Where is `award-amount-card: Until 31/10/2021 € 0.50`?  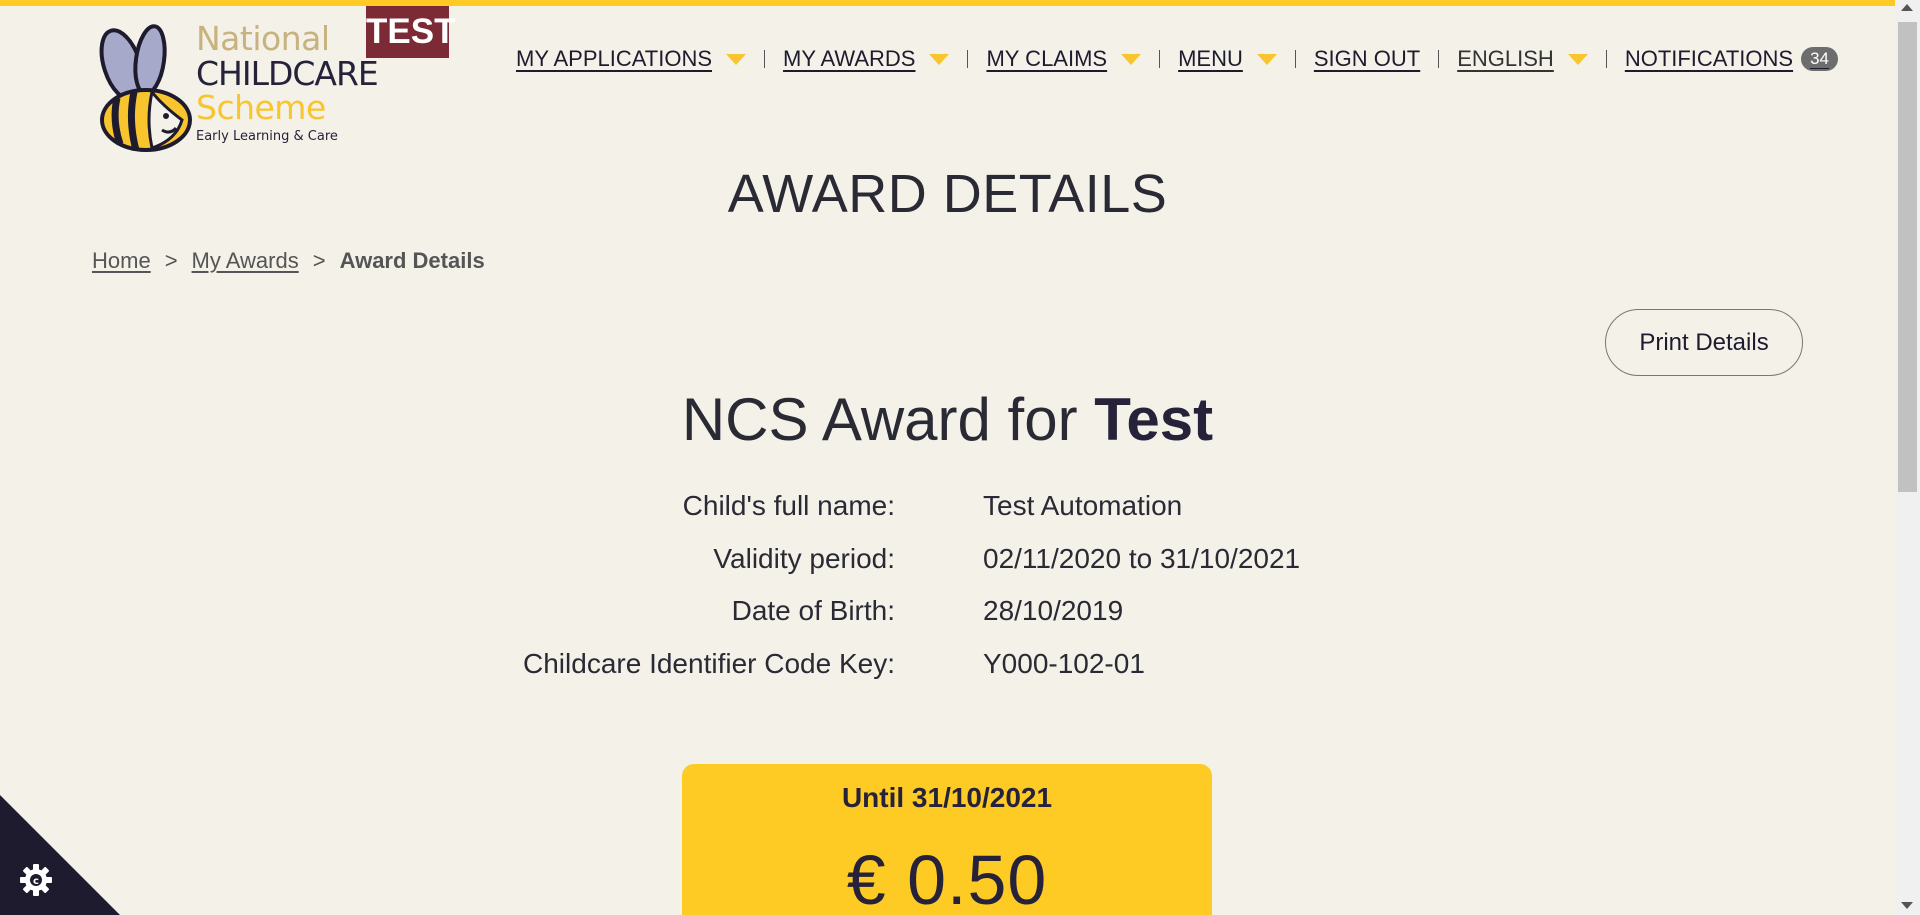 award-amount-card: Until 31/10/2021 € 0.50 is located at coordinates (947, 839).